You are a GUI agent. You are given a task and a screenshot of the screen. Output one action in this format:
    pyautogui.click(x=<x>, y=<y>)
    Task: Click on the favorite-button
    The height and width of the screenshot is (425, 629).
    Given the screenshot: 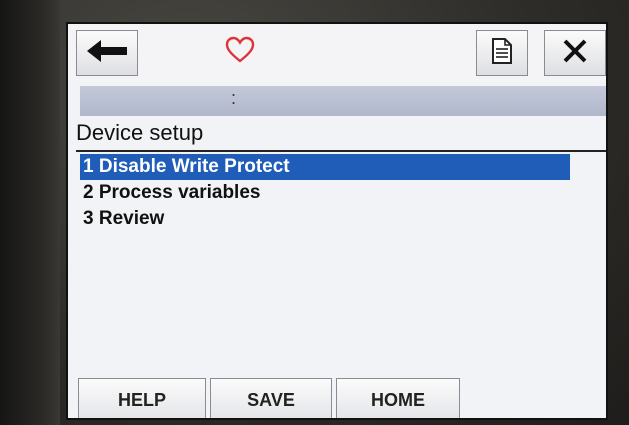 What is the action you would take?
    pyautogui.click(x=240, y=52)
    